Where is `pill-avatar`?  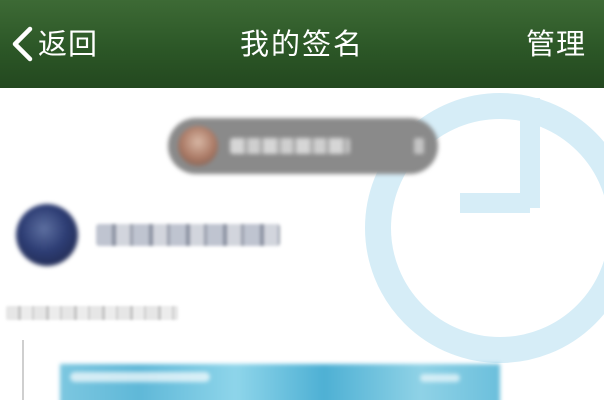
pill-avatar is located at coordinates (198, 146).